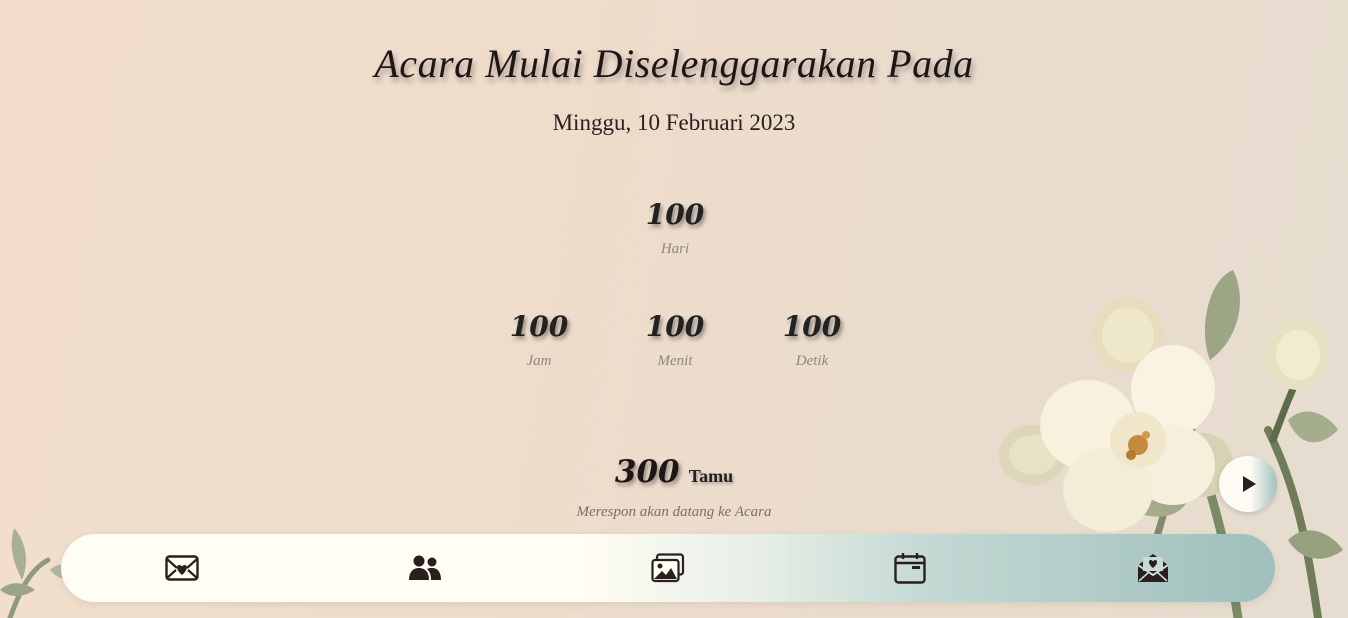 This screenshot has width=1348, height=618. I want to click on envelope-letter-icon, so click(1153, 568).